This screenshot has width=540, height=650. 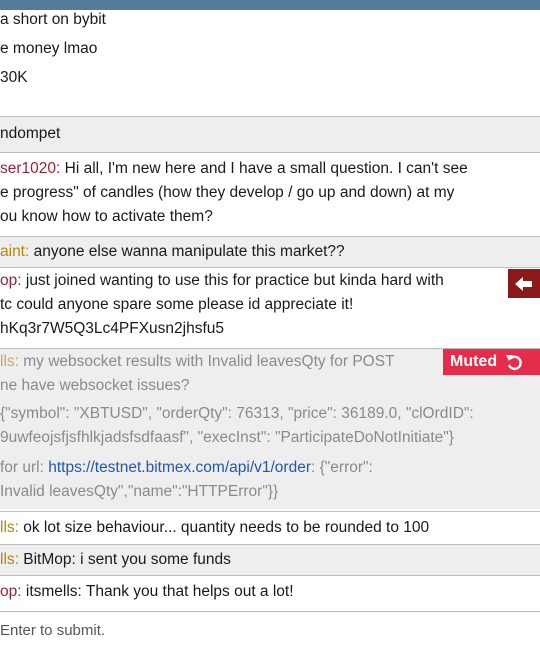 What do you see at coordinates (270, 560) in the screenshot?
I see `chat-message: lls: BitMop: i sent you some funds` at bounding box center [270, 560].